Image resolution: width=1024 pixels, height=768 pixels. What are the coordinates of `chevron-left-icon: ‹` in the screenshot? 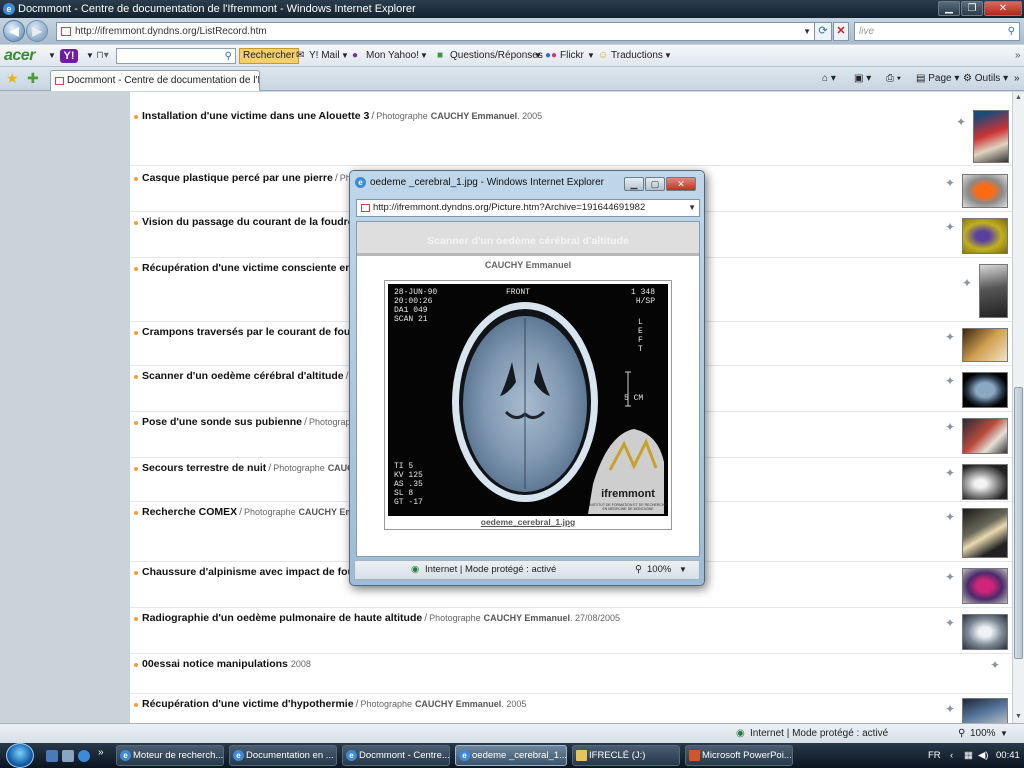 It's located at (951, 755).